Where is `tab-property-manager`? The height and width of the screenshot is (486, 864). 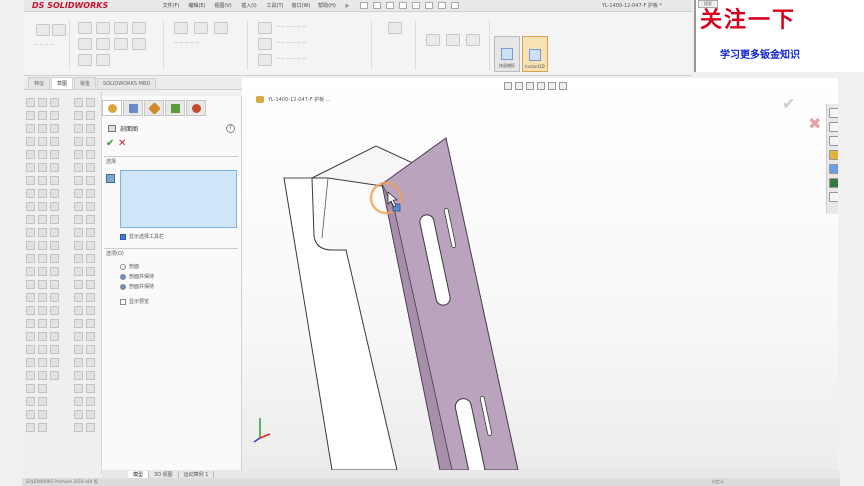
tab-property-manager is located at coordinates (133, 108).